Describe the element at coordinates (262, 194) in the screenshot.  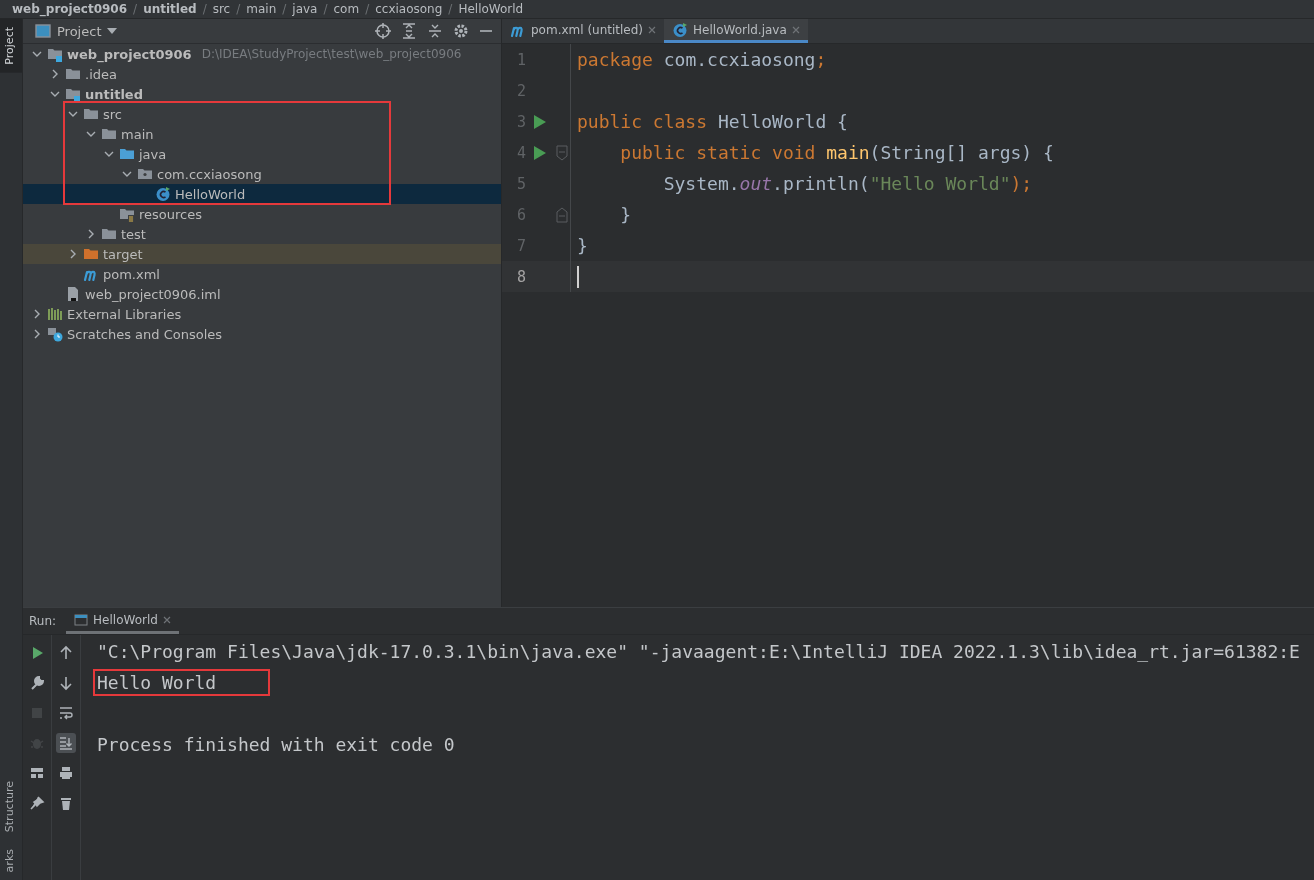
I see `tree-row: HelloWorld` at that location.